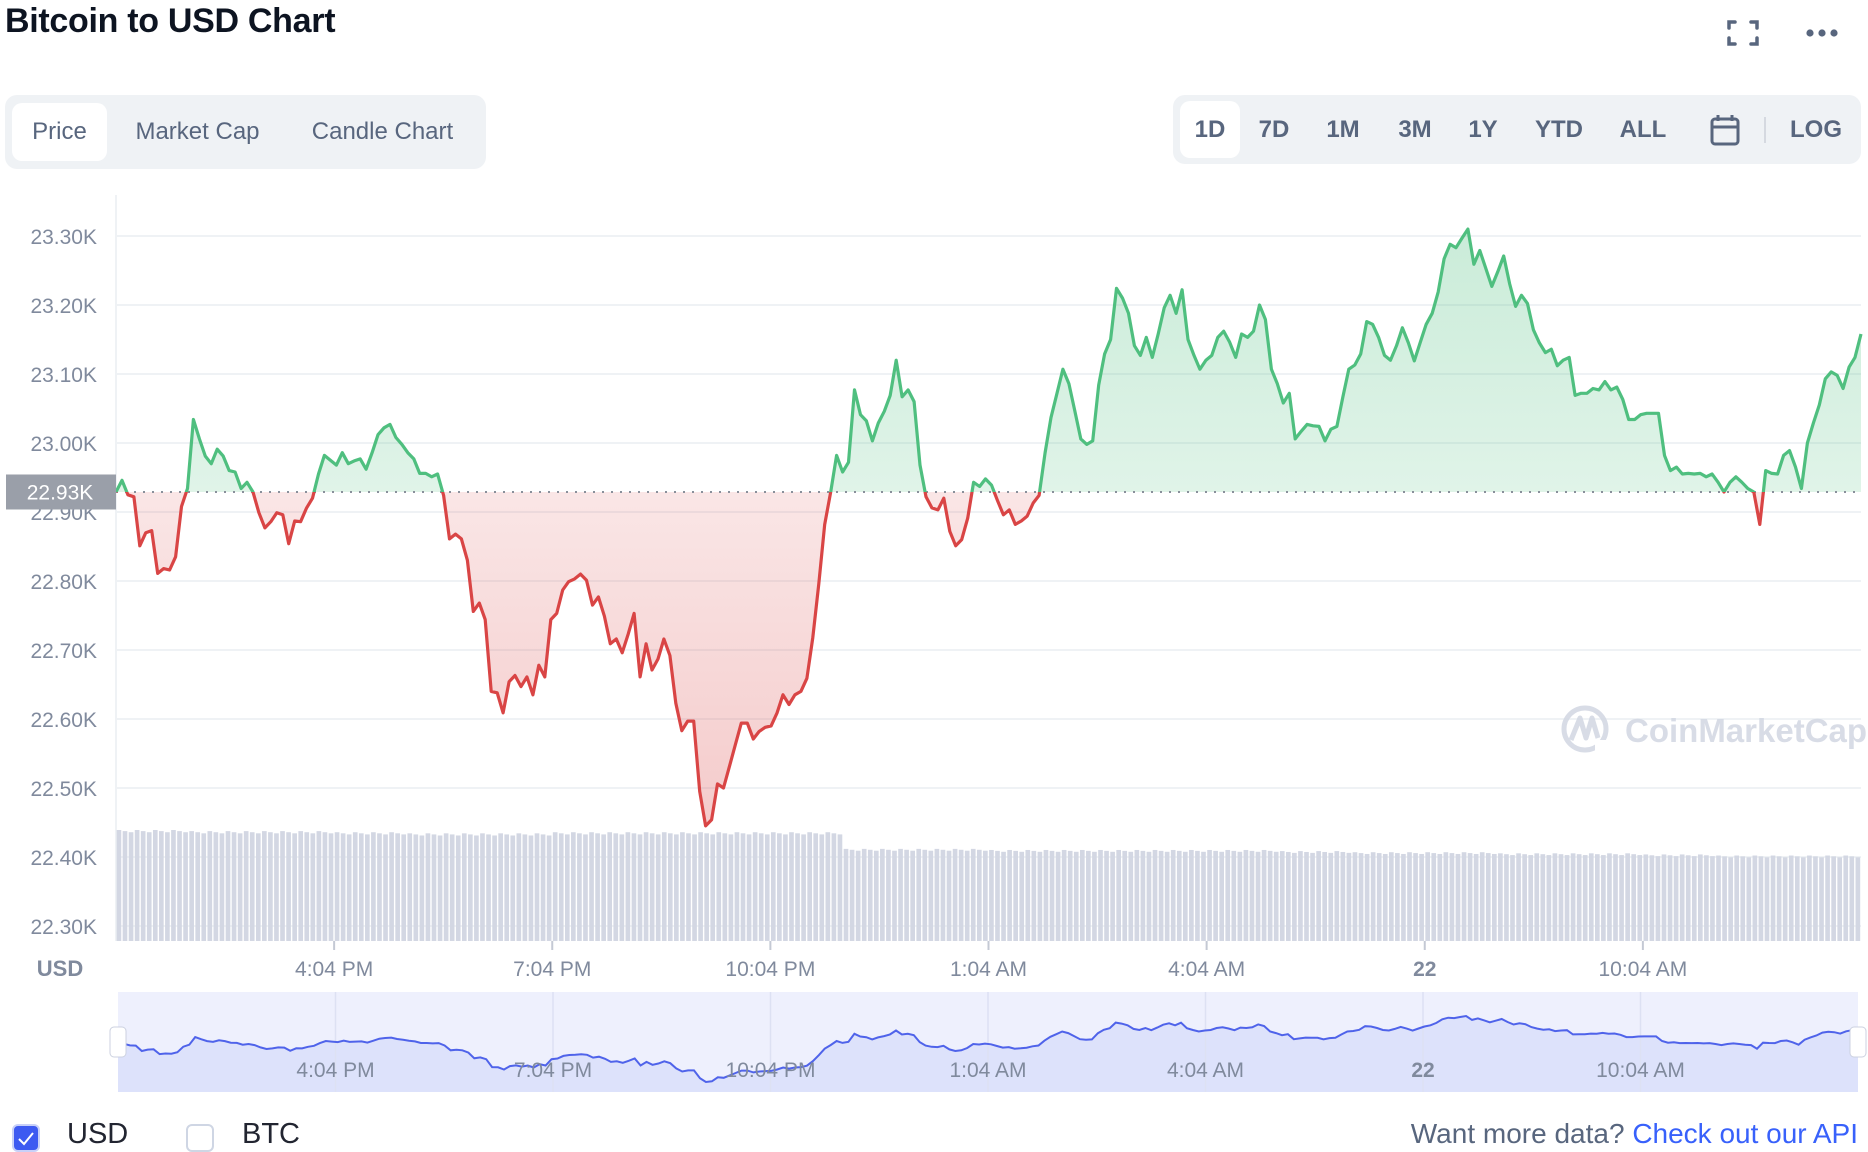 Image resolution: width=1868 pixels, height=1152 pixels. I want to click on navigator-tick-label: 1:04 AM, so click(987, 1070).